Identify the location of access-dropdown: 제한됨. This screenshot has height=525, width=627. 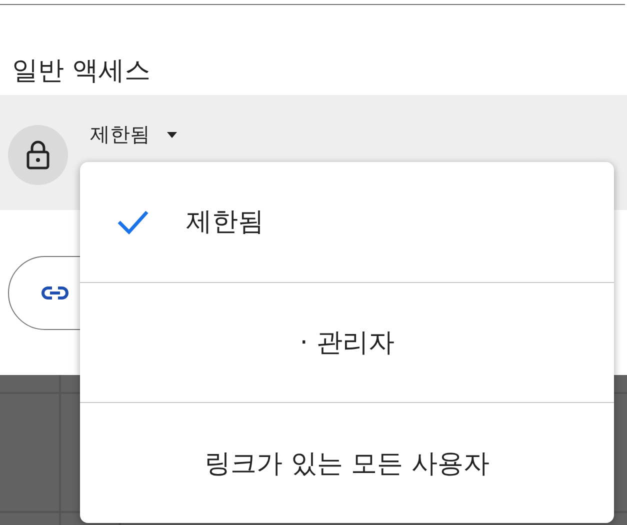
(134, 134).